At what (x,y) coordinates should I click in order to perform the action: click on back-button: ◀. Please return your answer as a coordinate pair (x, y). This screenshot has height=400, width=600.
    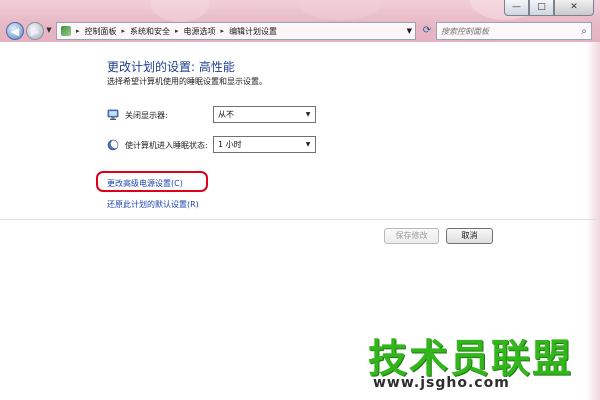
    Looking at the image, I should click on (15, 31).